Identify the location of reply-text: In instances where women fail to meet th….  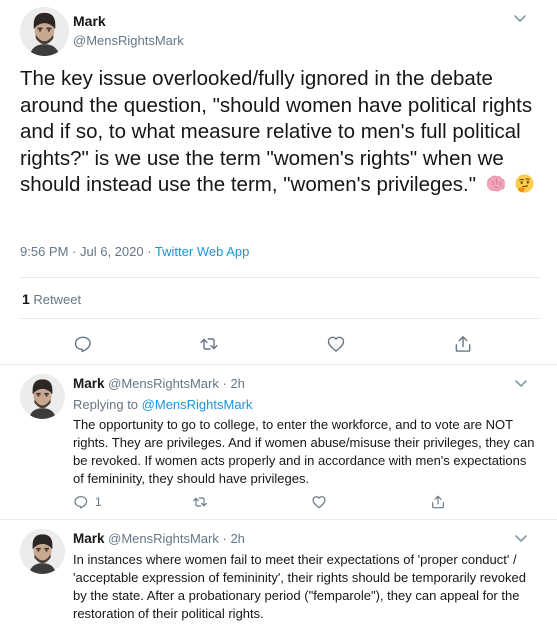
(299, 586).